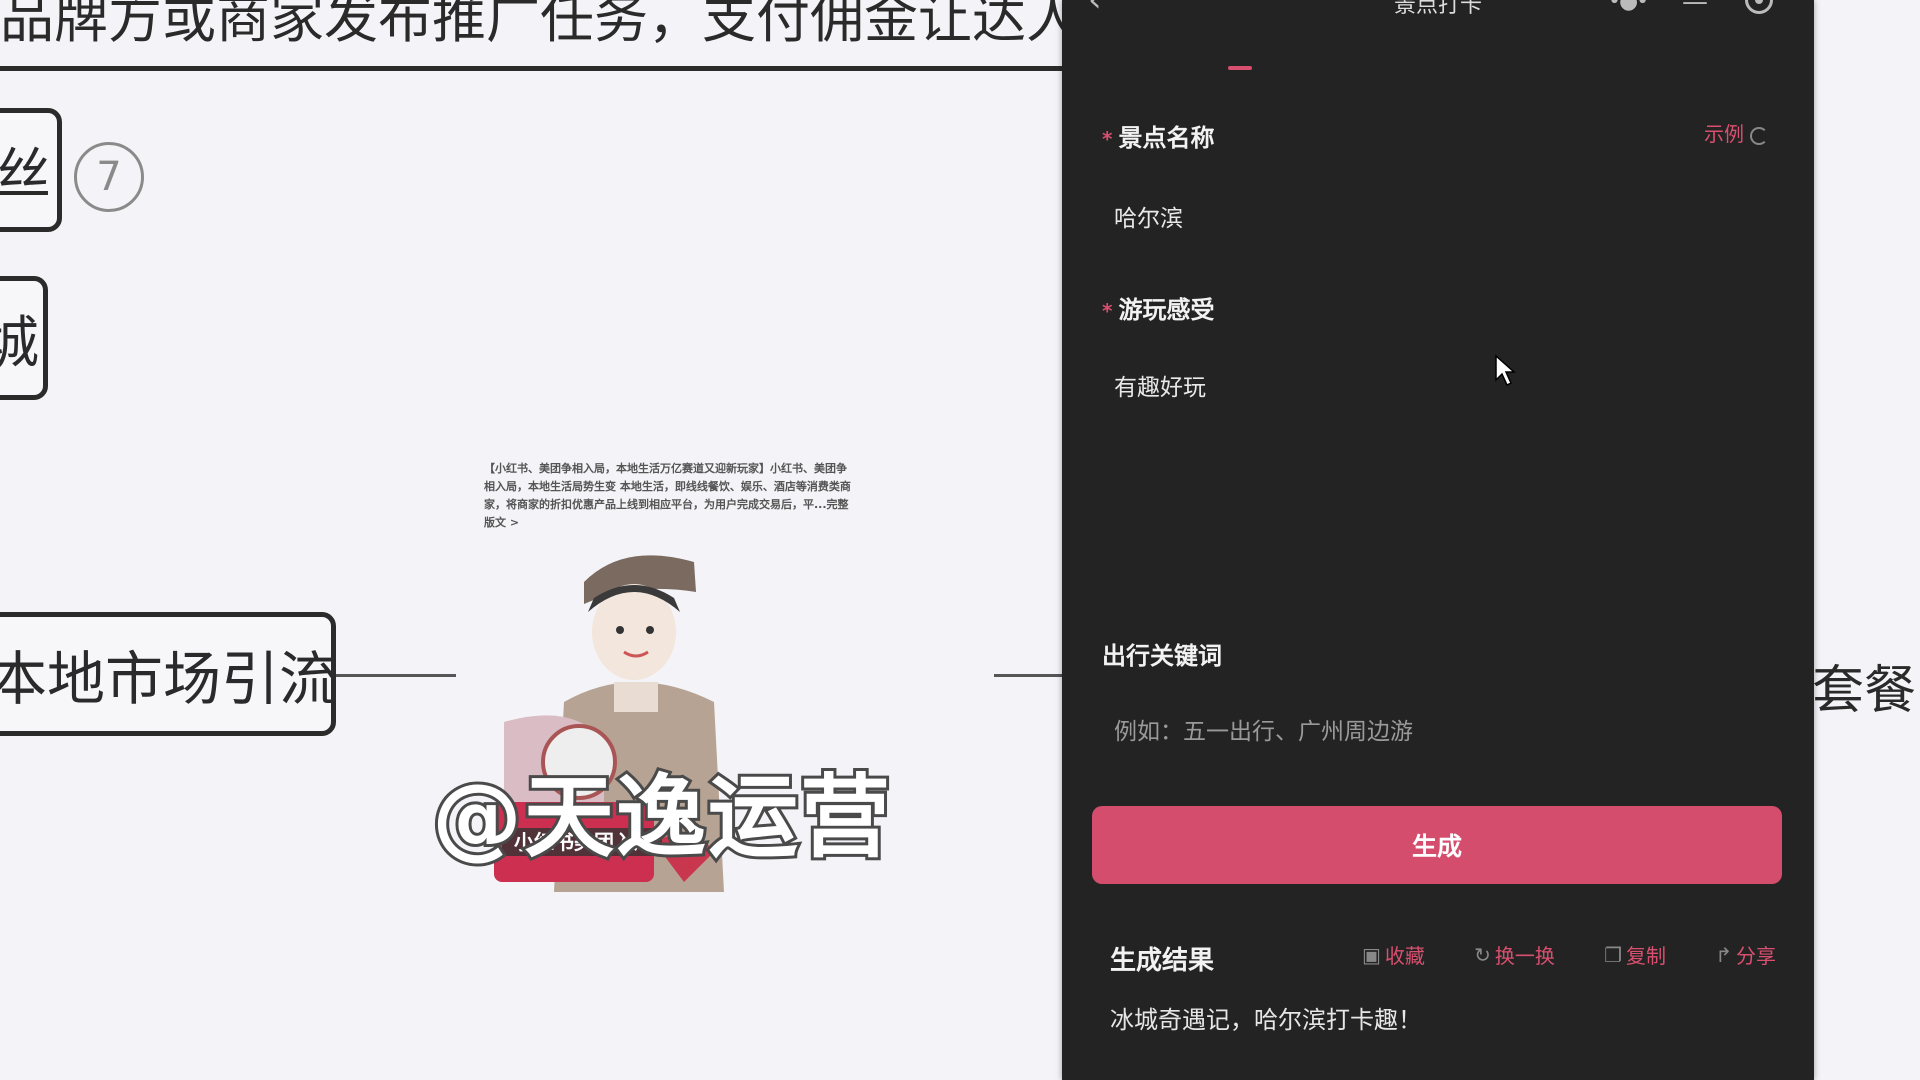  Describe the element at coordinates (168, 679) in the screenshot. I see `mindmap-node-3-text: 本地市场引流` at that location.